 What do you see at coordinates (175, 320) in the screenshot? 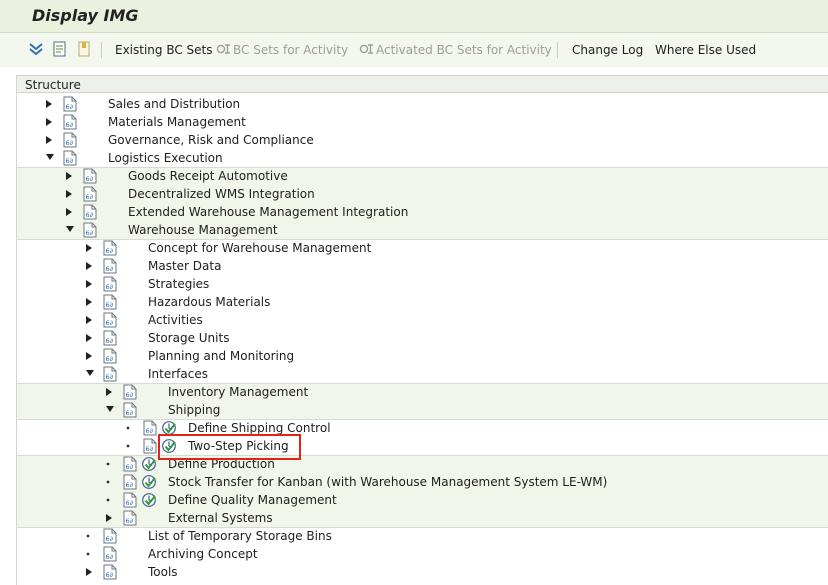
I see `tree-node-label: Activities` at bounding box center [175, 320].